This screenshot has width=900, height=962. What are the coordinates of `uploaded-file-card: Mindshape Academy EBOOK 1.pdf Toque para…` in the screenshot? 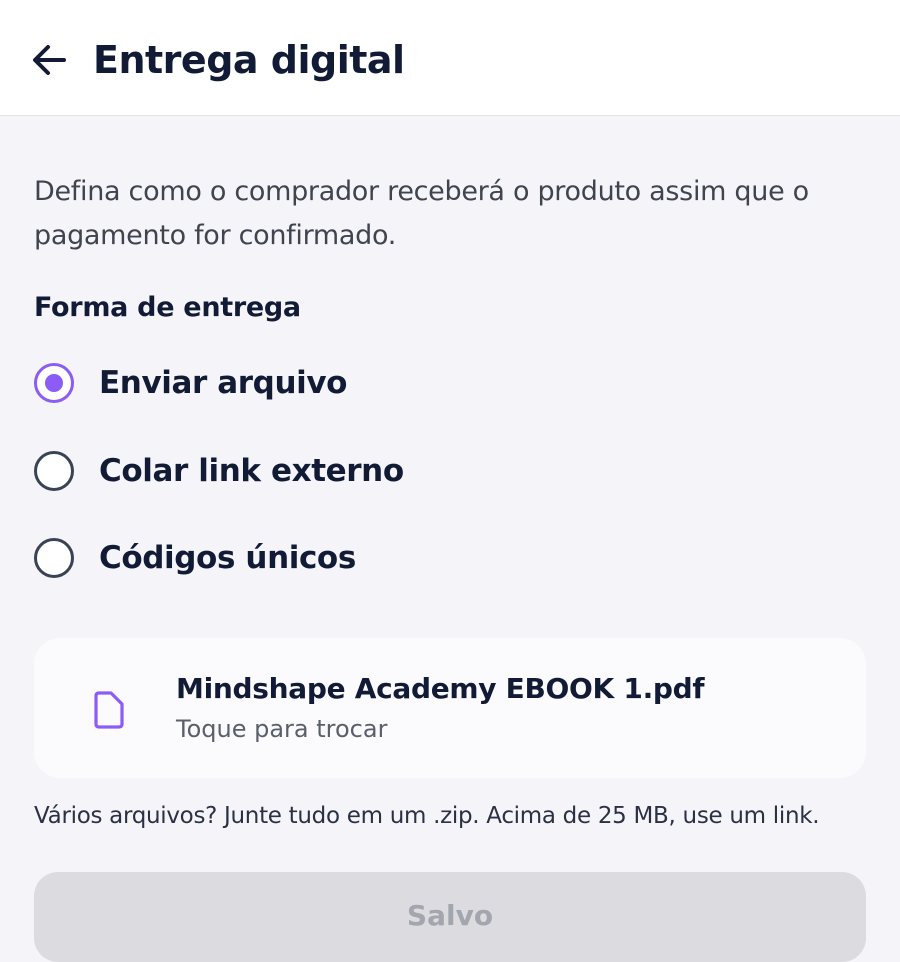 It's located at (450, 708).